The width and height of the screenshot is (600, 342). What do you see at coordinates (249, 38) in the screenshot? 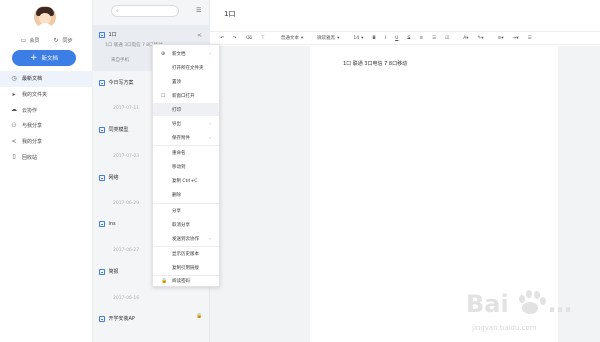
I see `eraser-icon: ⌫` at bounding box center [249, 38].